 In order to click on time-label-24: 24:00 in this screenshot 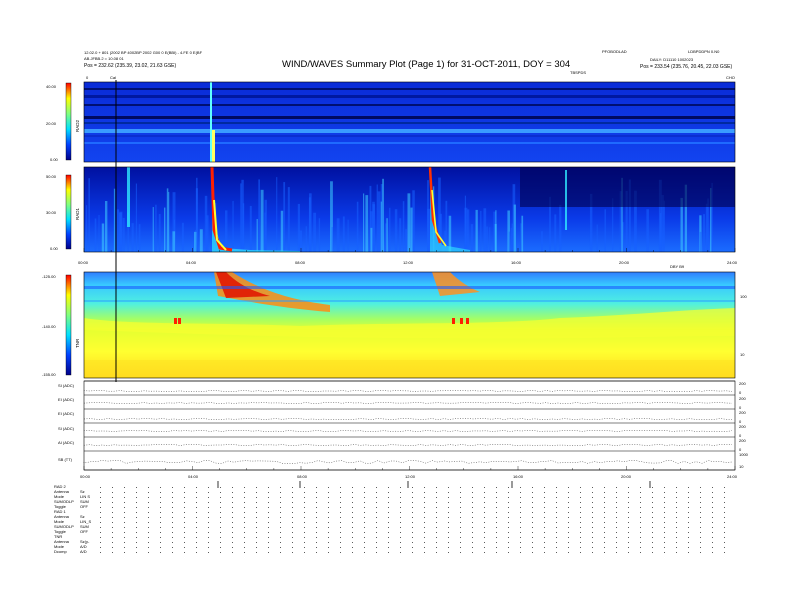, I will do `click(732, 262)`.